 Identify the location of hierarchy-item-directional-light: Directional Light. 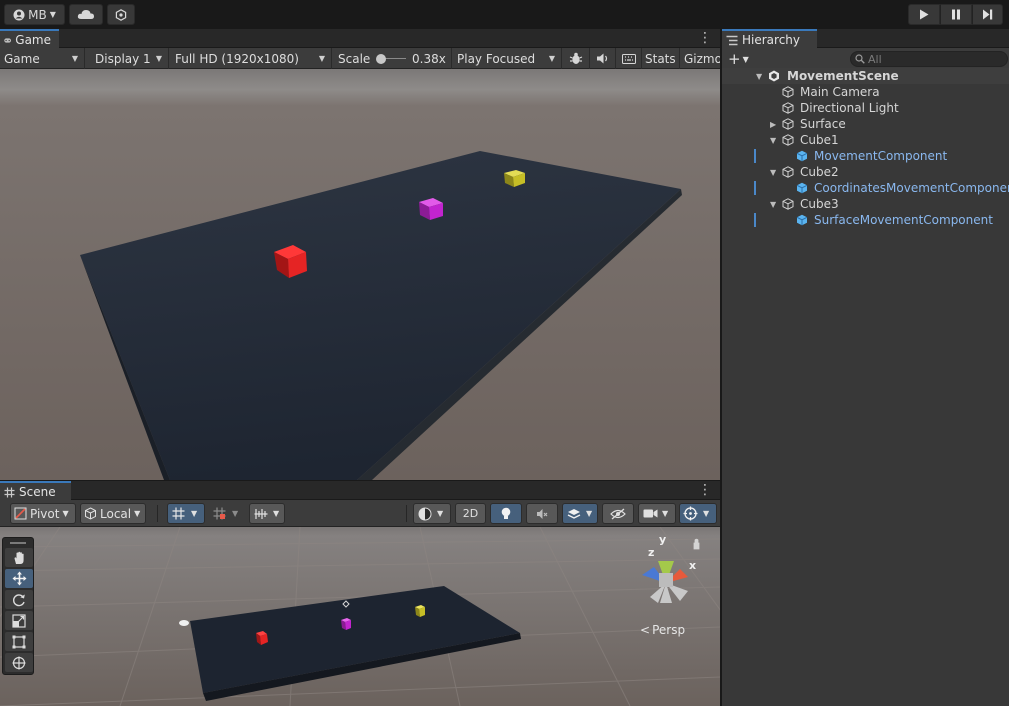
(865, 108).